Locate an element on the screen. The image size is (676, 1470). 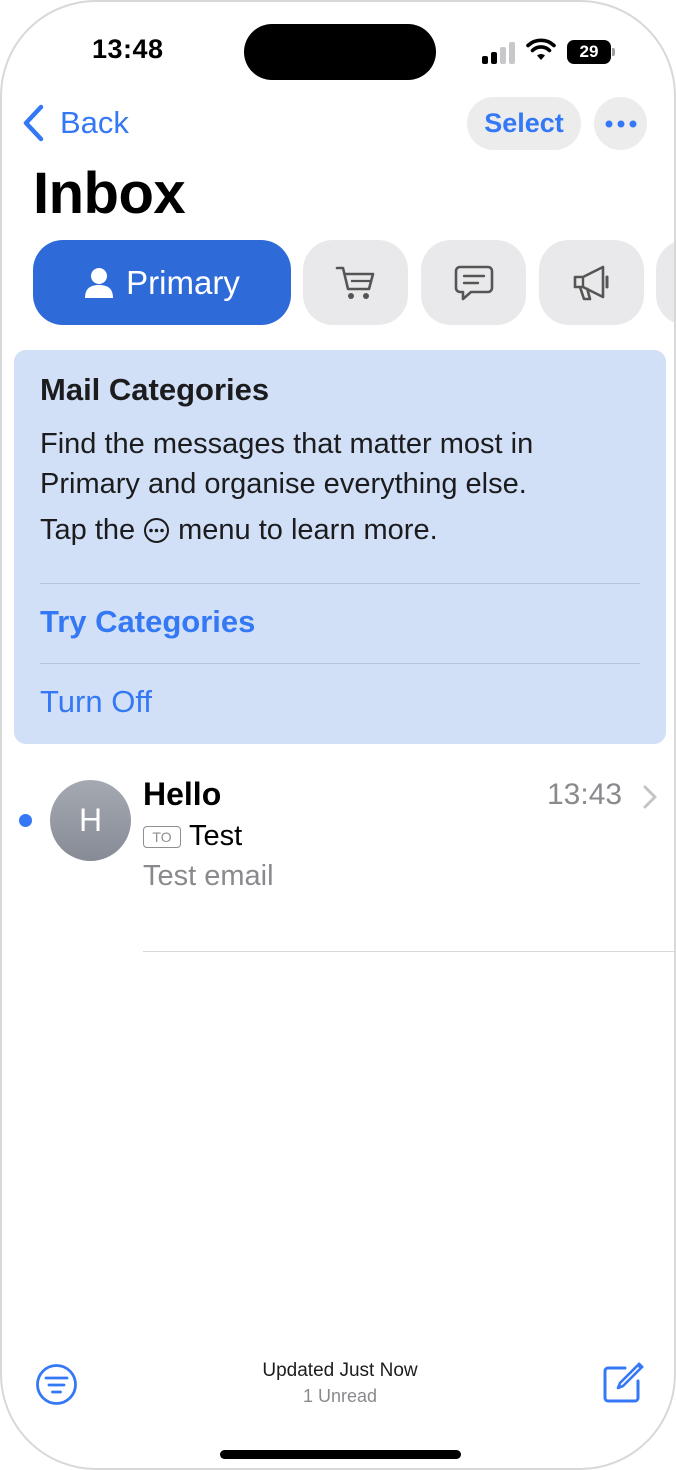
unread-count: 1 Unread is located at coordinates (340, 1396).